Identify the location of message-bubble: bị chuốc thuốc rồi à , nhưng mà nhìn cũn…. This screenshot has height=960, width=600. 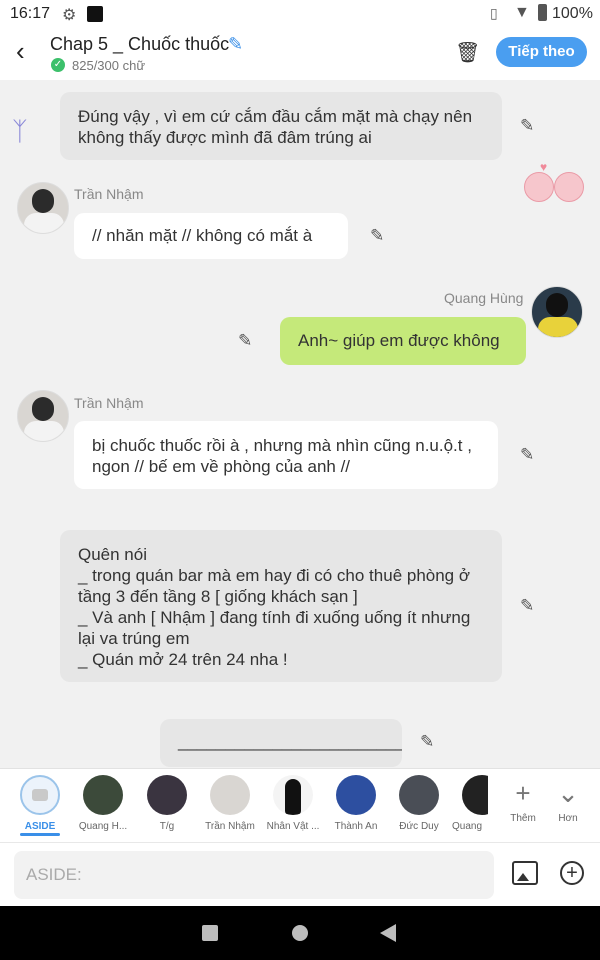
(286, 455).